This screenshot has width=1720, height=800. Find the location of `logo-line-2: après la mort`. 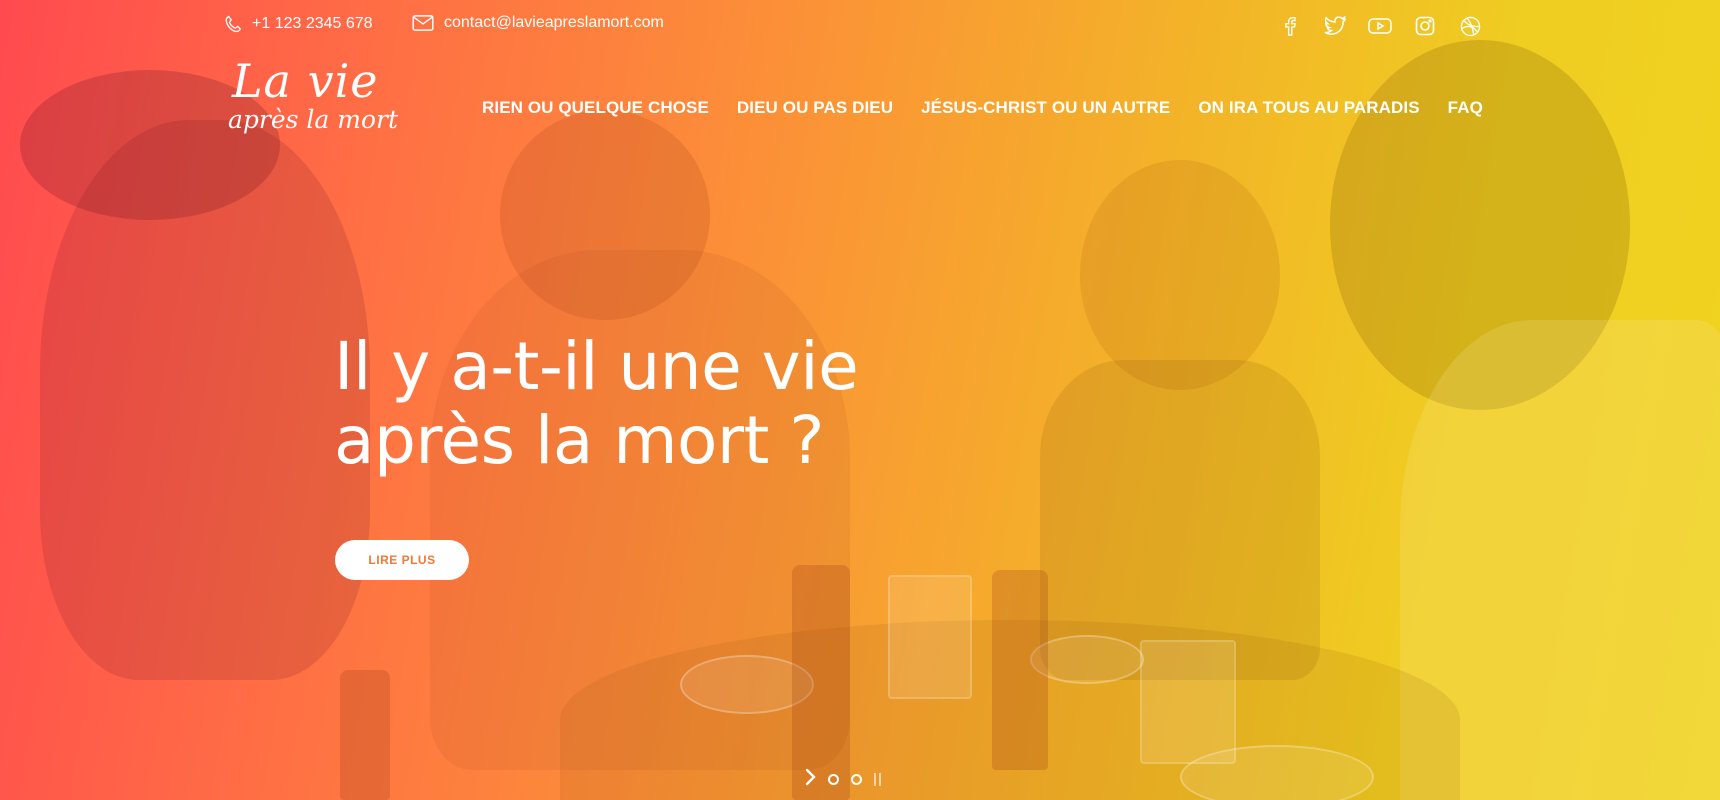

logo-line-2: après la mort is located at coordinates (313, 119).